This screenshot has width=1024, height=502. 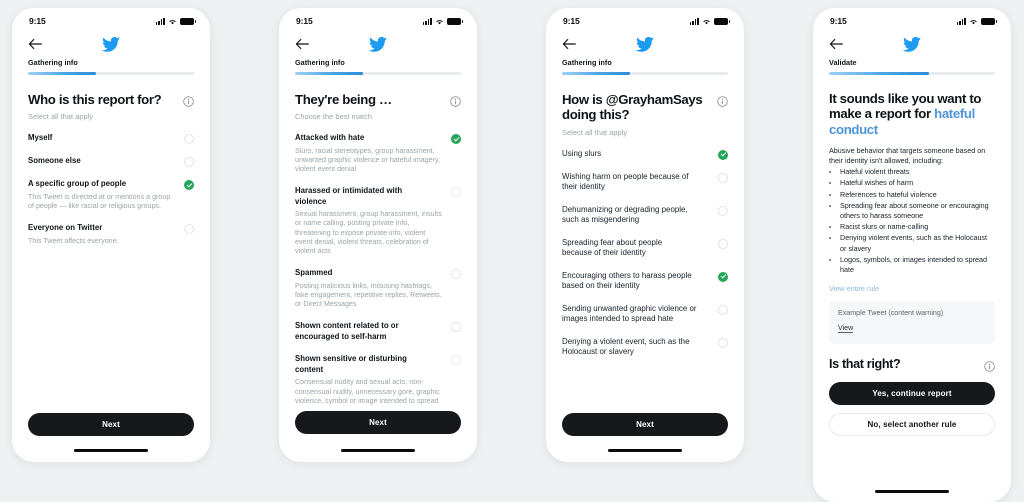 What do you see at coordinates (61, 117) in the screenshot?
I see `page-subtitle: Select all that apply` at bounding box center [61, 117].